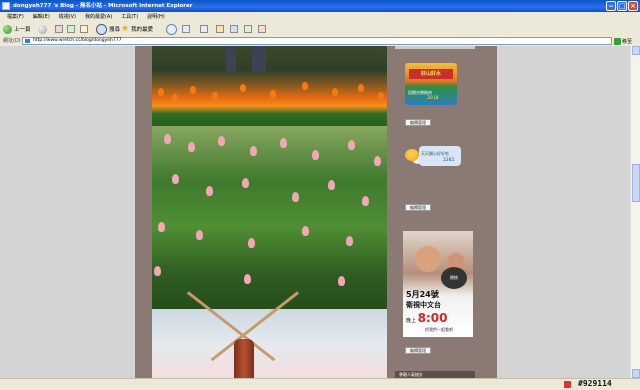 The height and width of the screenshot is (390, 640). I want to click on research-button, so click(262, 29).